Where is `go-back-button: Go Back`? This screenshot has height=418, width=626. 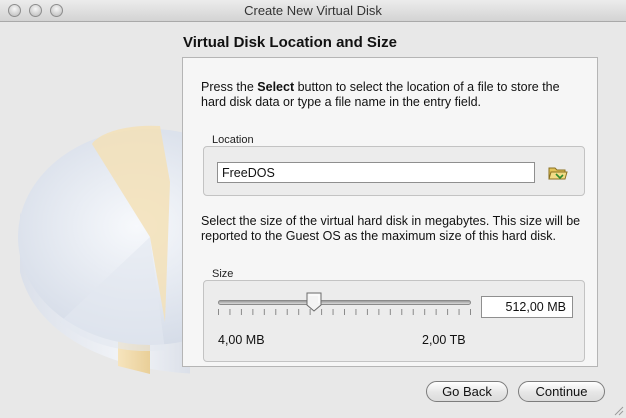 go-back-button: Go Back is located at coordinates (467, 391).